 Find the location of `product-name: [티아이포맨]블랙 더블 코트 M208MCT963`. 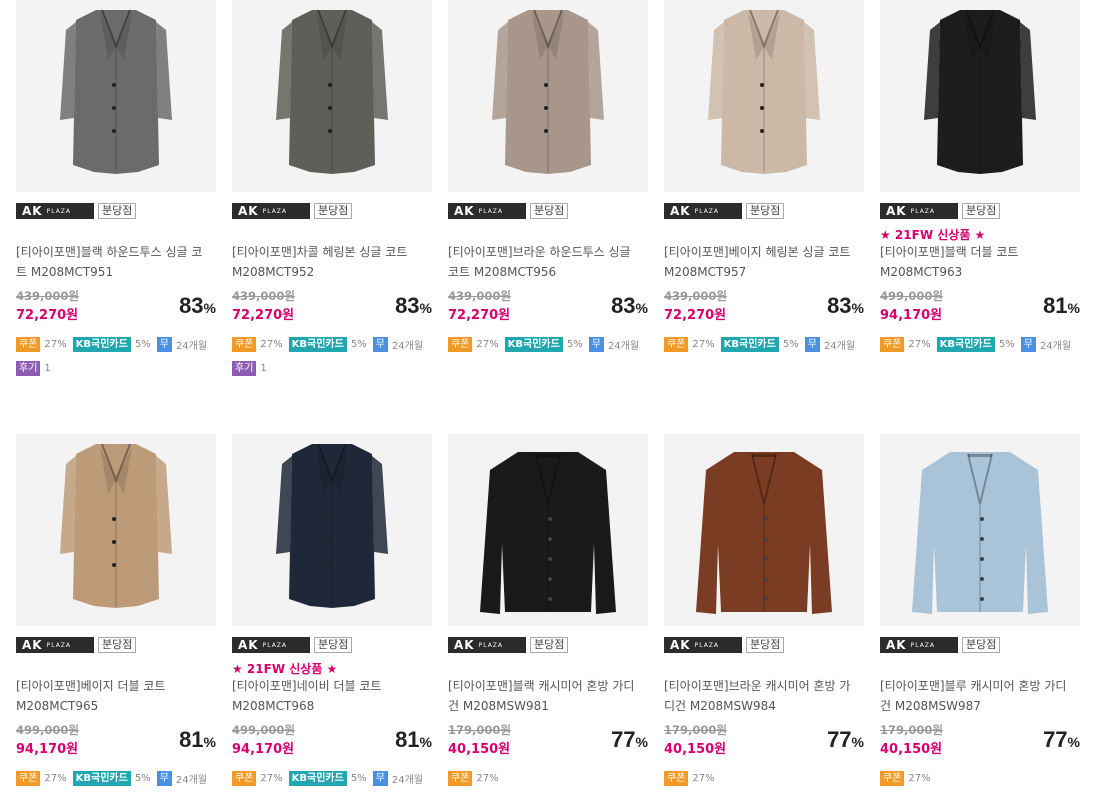

product-name: [티아이포맨]블랙 더블 코트 M208MCT963 is located at coordinates (978, 262).